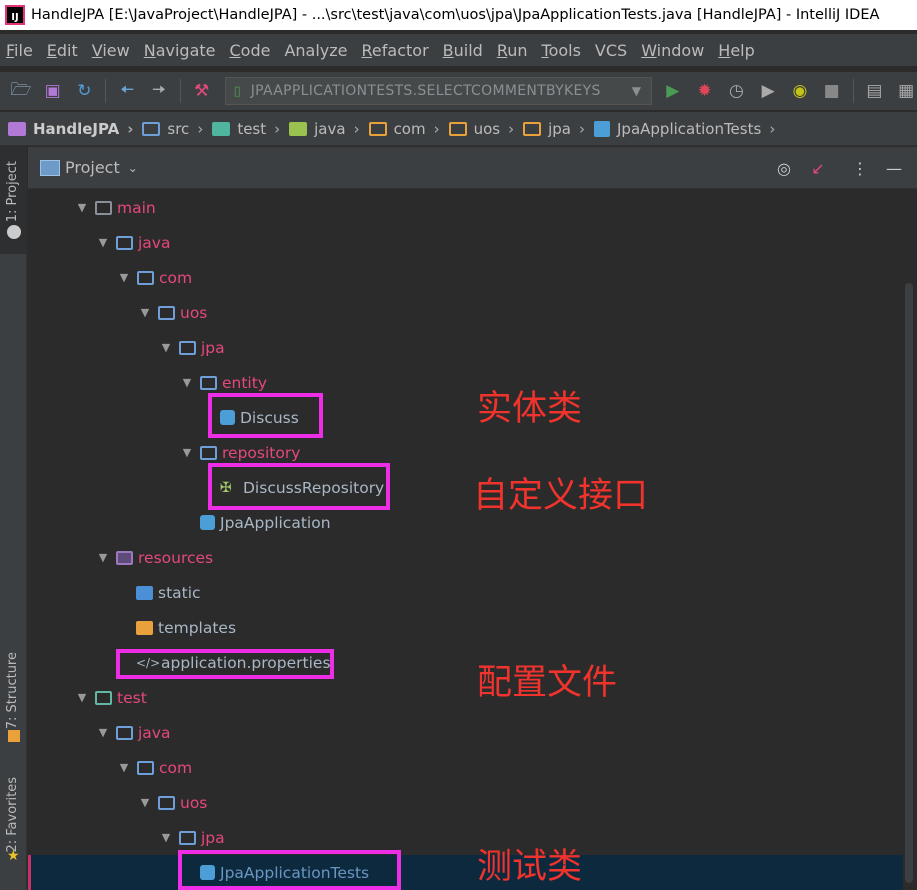  I want to click on collapse-all-icon: ↙, so click(818, 168).